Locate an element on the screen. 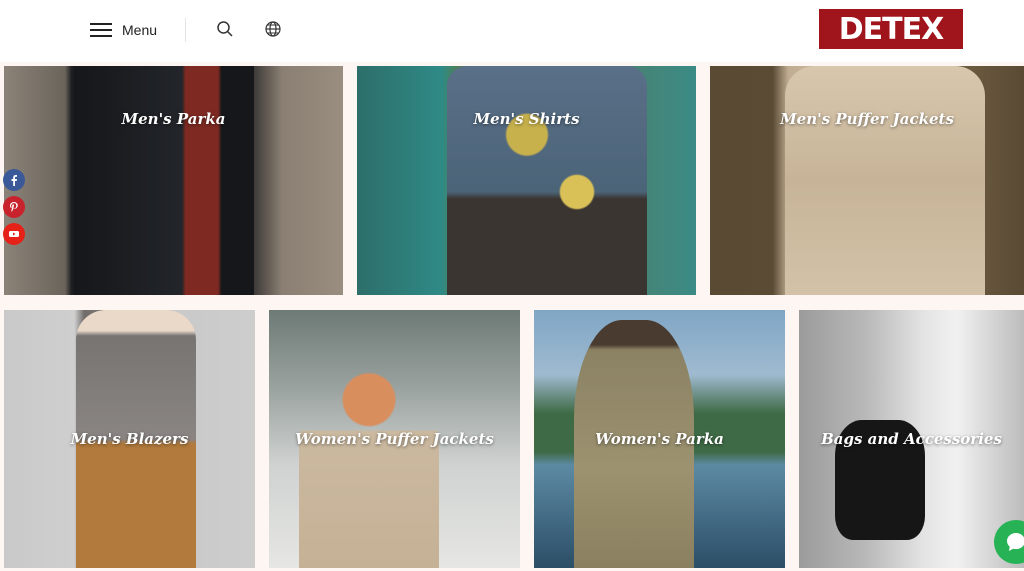 The image size is (1024, 571). youtube-link is located at coordinates (14, 234).